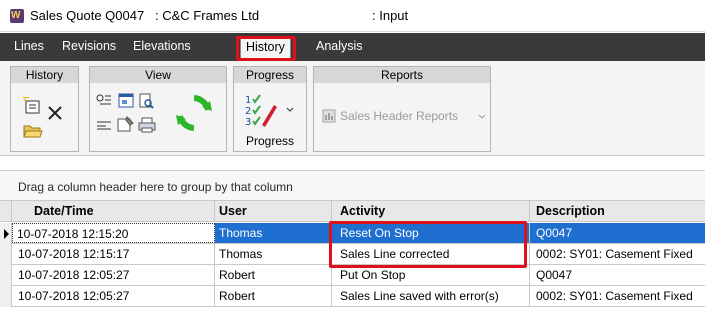 The width and height of the screenshot is (705, 313). What do you see at coordinates (147, 125) in the screenshot?
I see `print-icon` at bounding box center [147, 125].